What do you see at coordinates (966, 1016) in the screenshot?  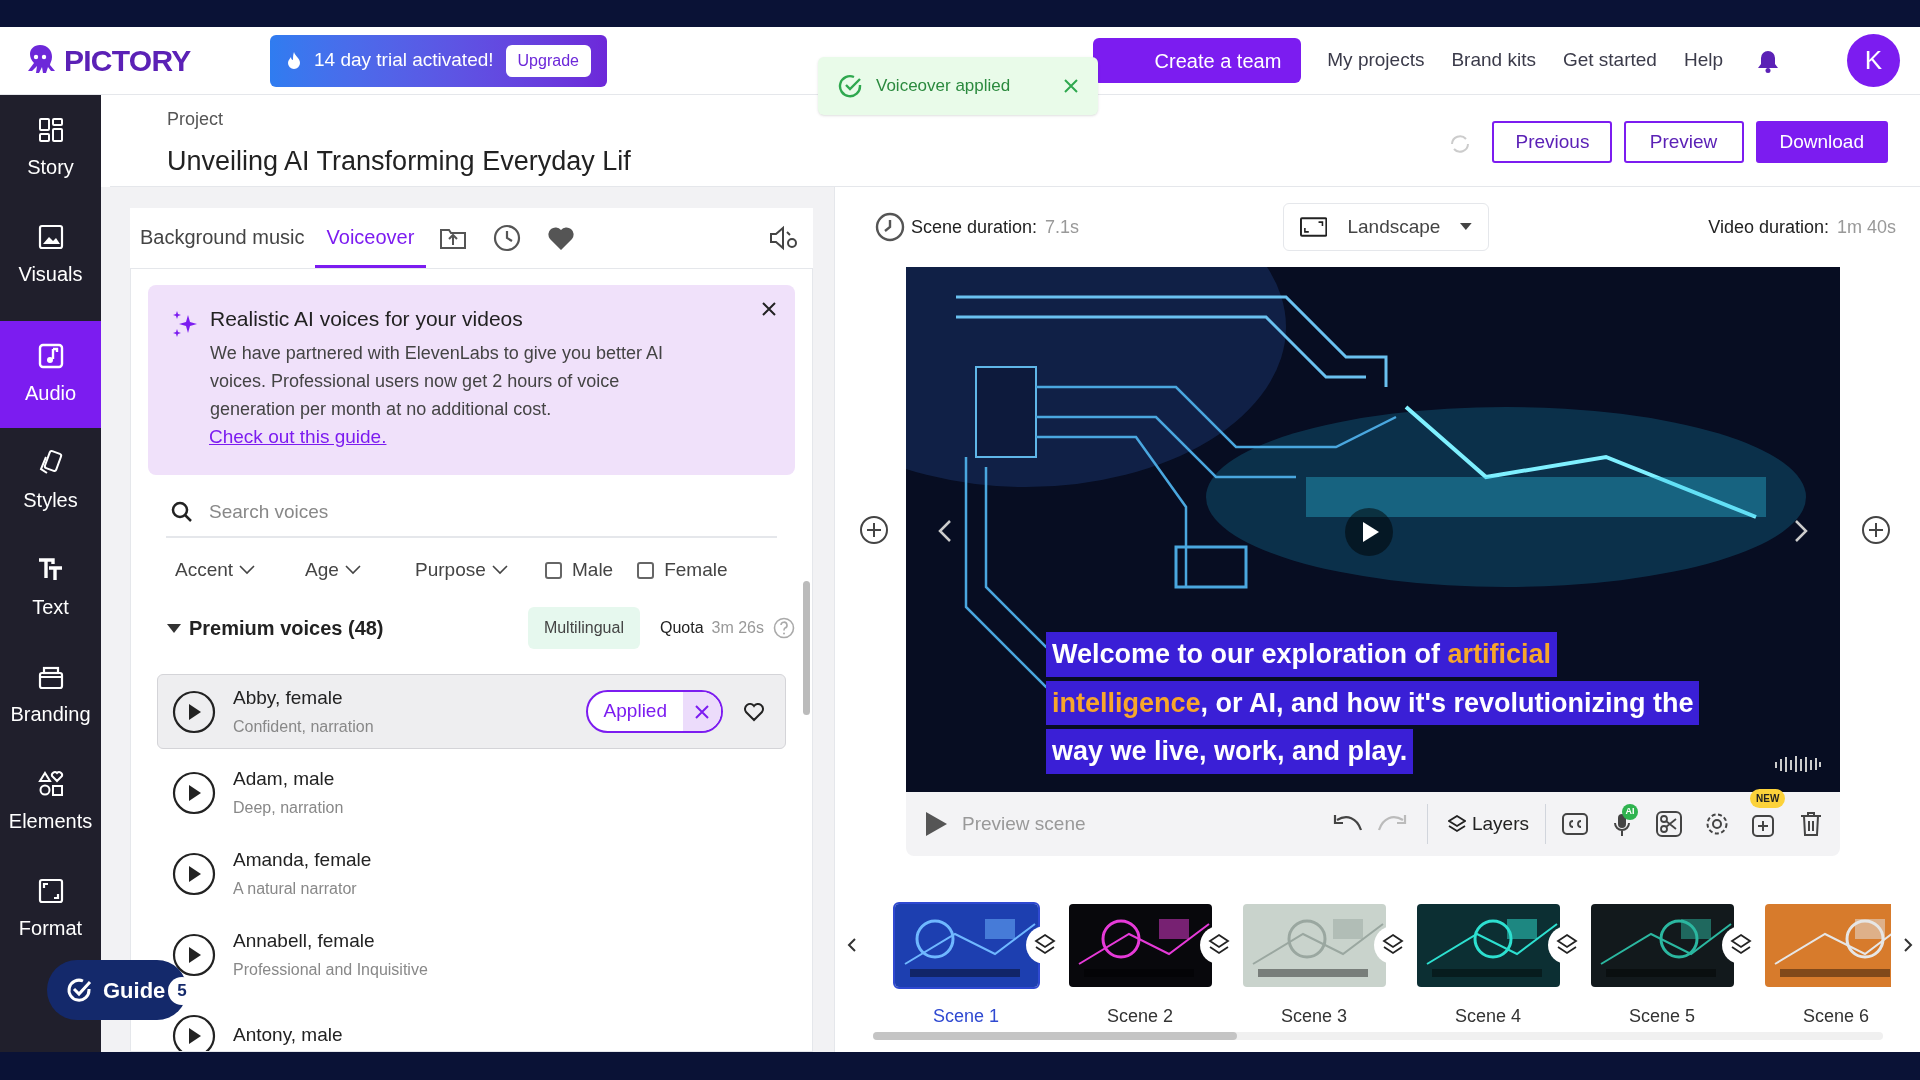 I see `scene-label: Scene 1` at bounding box center [966, 1016].